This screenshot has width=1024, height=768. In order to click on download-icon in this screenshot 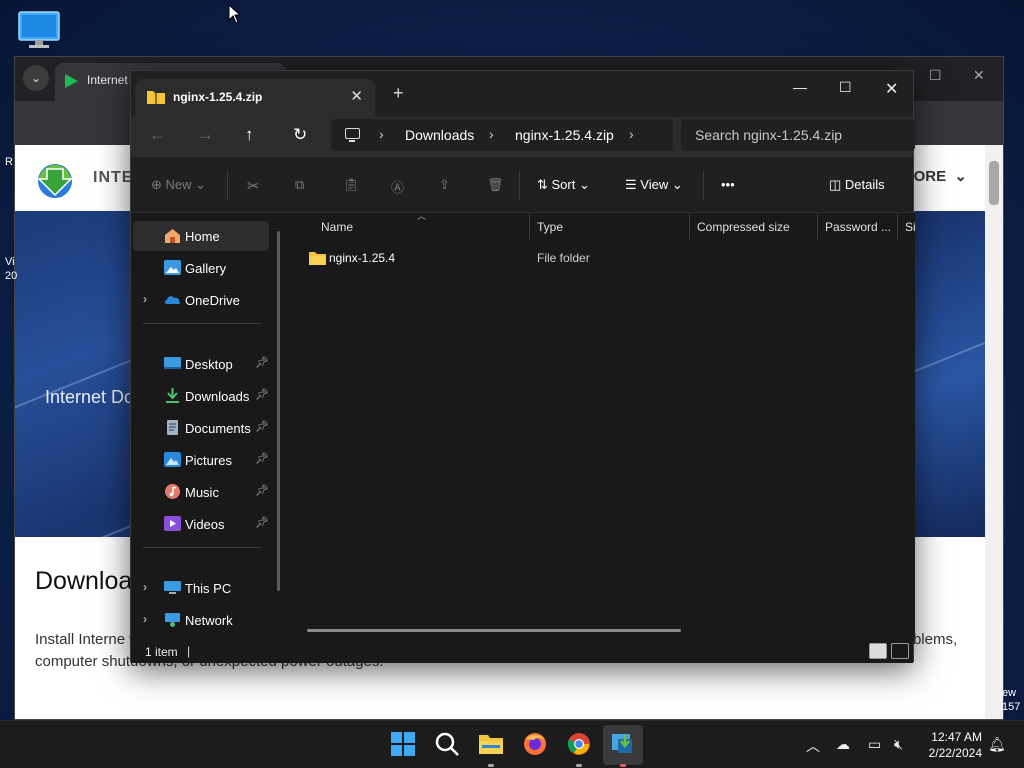, I will do `click(172, 395)`.